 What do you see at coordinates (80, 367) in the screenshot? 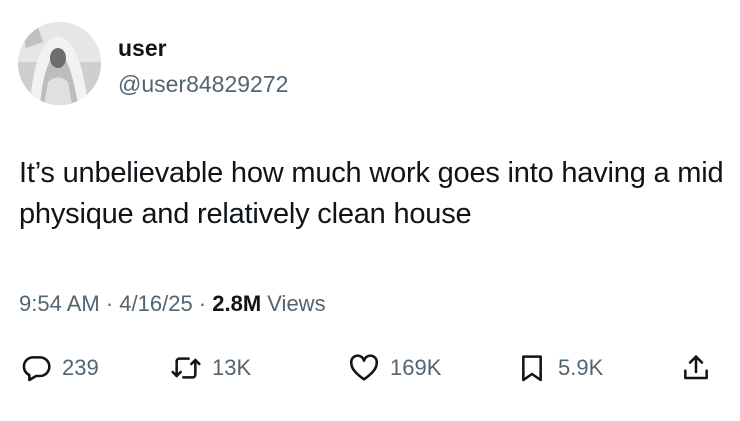
I see `reply-count: 239` at bounding box center [80, 367].